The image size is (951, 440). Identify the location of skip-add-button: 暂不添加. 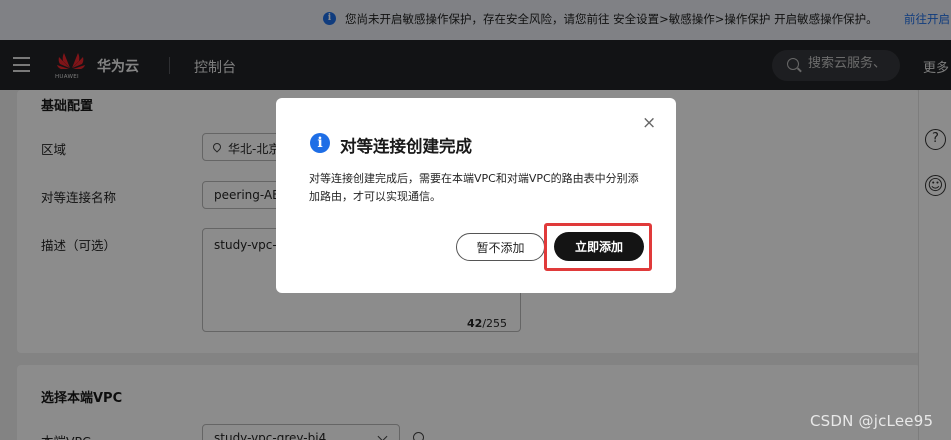
(500, 247).